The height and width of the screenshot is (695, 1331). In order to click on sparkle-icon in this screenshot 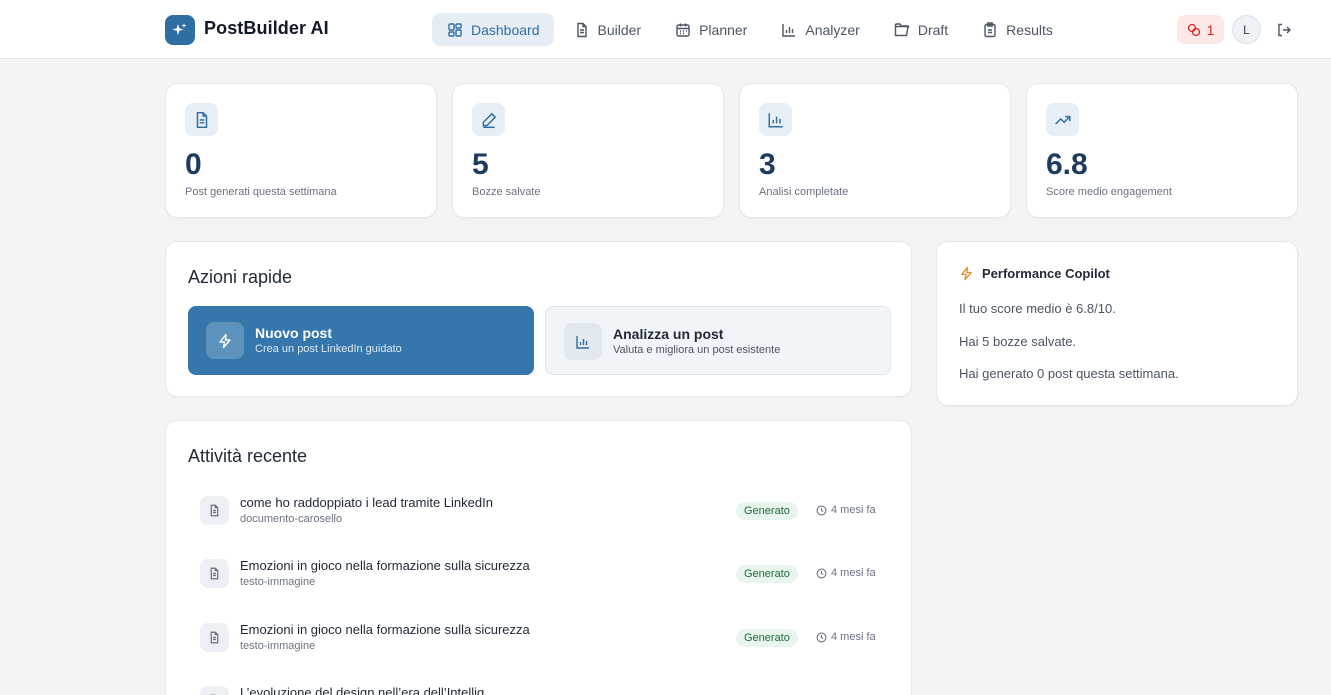, I will do `click(179, 29)`.